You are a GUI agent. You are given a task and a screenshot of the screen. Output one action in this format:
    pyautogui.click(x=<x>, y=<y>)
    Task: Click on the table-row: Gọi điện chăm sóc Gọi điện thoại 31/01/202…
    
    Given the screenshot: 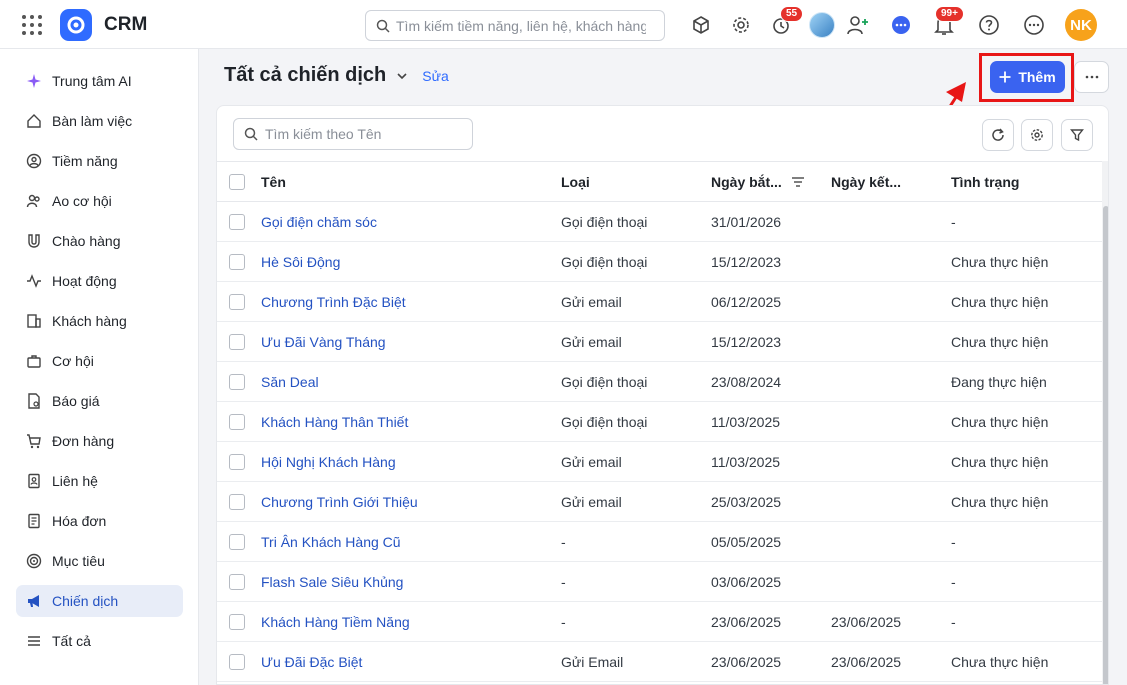 What is the action you would take?
    pyautogui.click(x=659, y=222)
    